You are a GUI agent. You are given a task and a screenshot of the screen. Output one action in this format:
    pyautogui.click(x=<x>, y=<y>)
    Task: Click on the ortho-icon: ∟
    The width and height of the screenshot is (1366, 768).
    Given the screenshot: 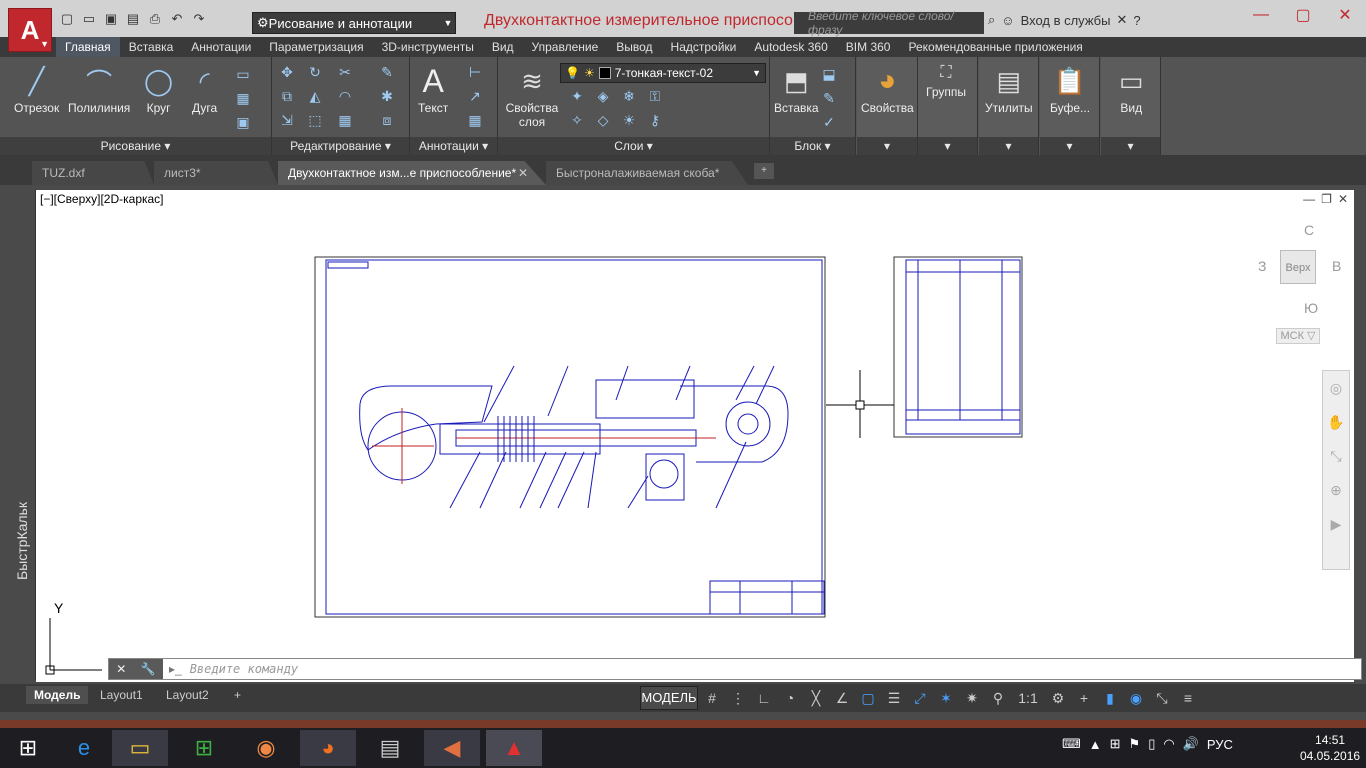 What is the action you would take?
    pyautogui.click(x=764, y=698)
    